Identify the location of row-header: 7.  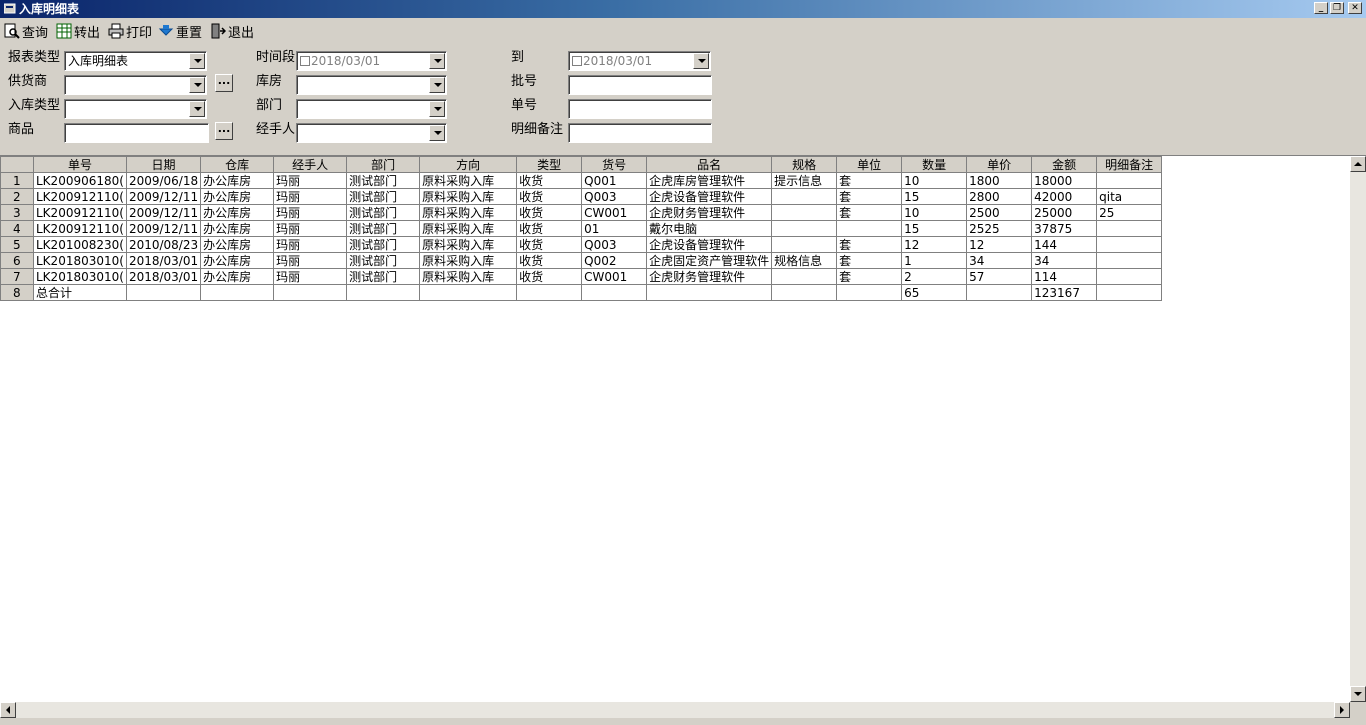
(17, 276).